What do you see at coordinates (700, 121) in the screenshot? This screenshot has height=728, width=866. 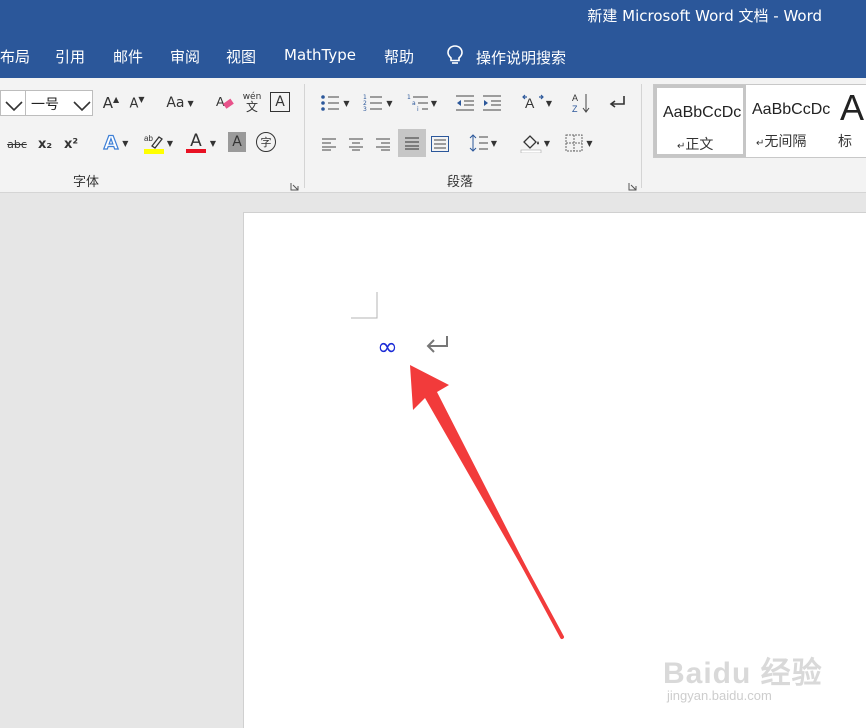 I see `style-normal: AaBbCcDc ↵正文` at bounding box center [700, 121].